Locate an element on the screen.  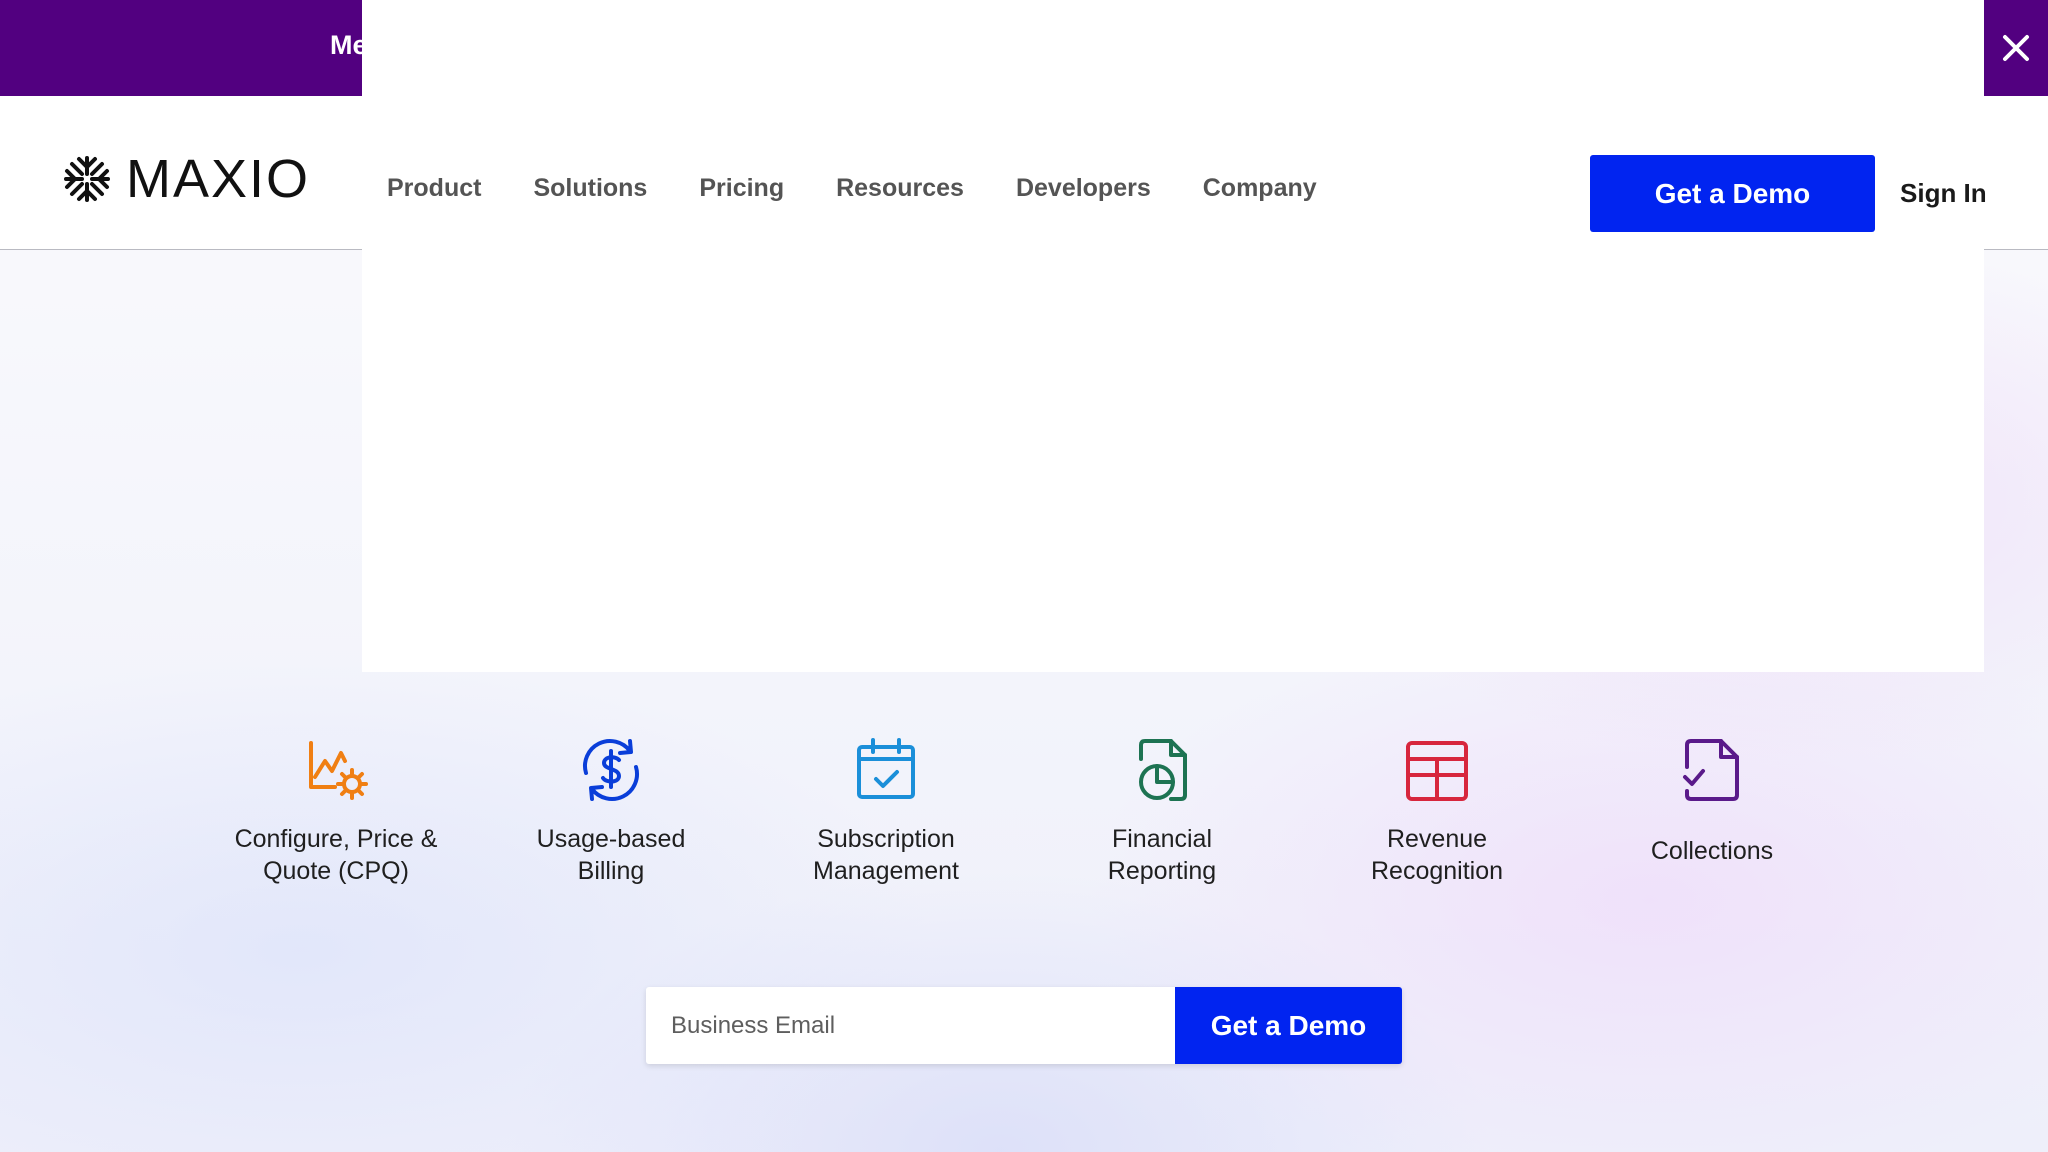
sign-in-link: Sign In is located at coordinates (1943, 193).